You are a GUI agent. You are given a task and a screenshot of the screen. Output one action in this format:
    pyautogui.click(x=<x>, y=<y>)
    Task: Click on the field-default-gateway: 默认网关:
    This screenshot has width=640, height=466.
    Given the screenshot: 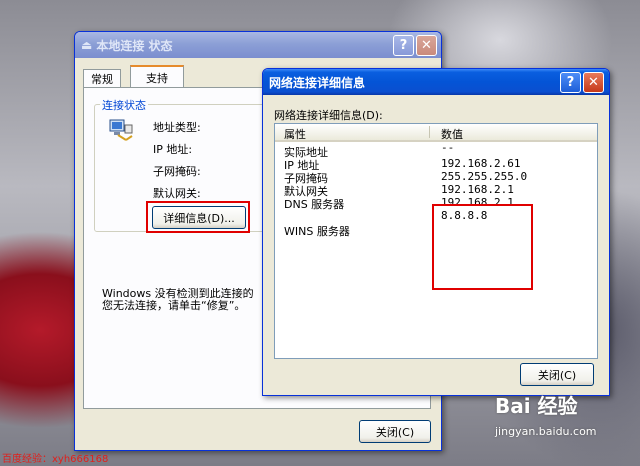 What is the action you would take?
    pyautogui.click(x=177, y=193)
    